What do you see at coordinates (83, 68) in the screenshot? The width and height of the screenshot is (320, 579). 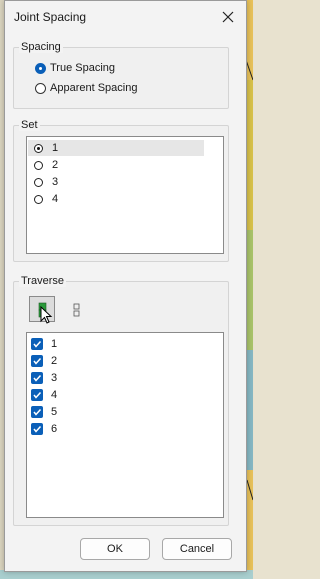 I see `true-spacing-label: True Spacing` at bounding box center [83, 68].